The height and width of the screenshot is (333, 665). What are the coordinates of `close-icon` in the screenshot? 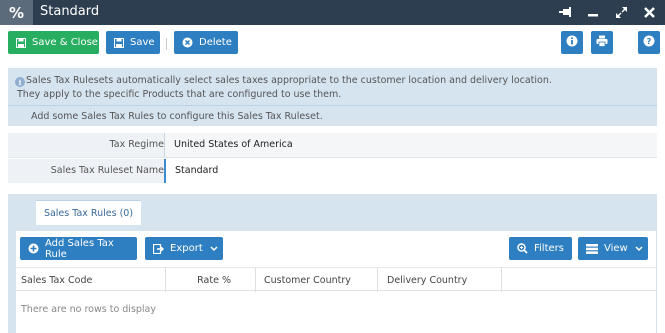 It's located at (649, 12).